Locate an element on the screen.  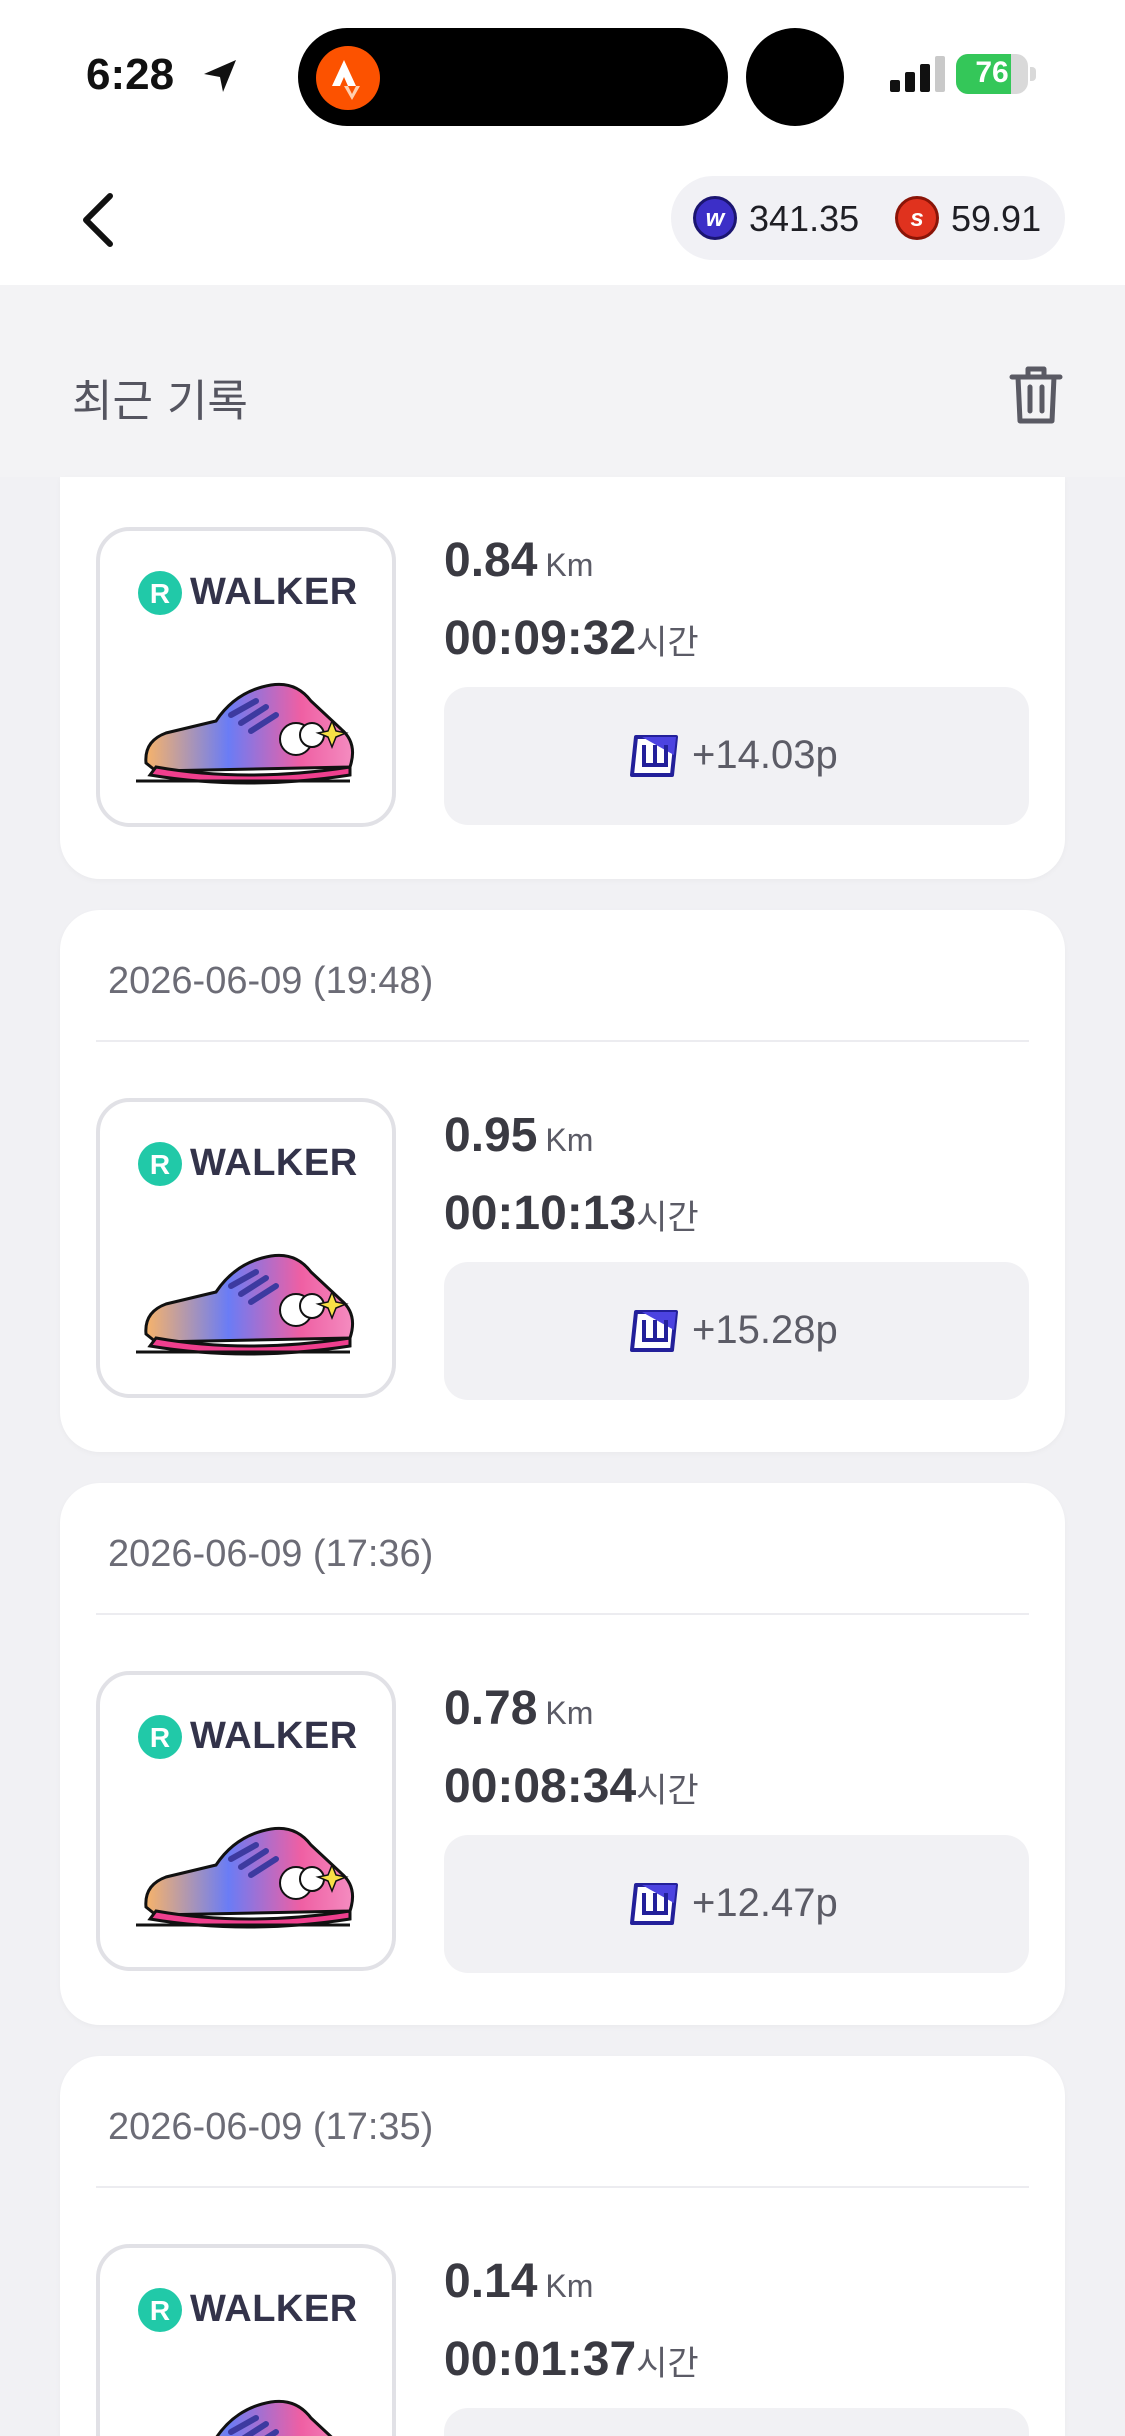
record-card: R WALKER 0.84 Km 00:09:32시간 +14.03p is located at coordinates (562, 678).